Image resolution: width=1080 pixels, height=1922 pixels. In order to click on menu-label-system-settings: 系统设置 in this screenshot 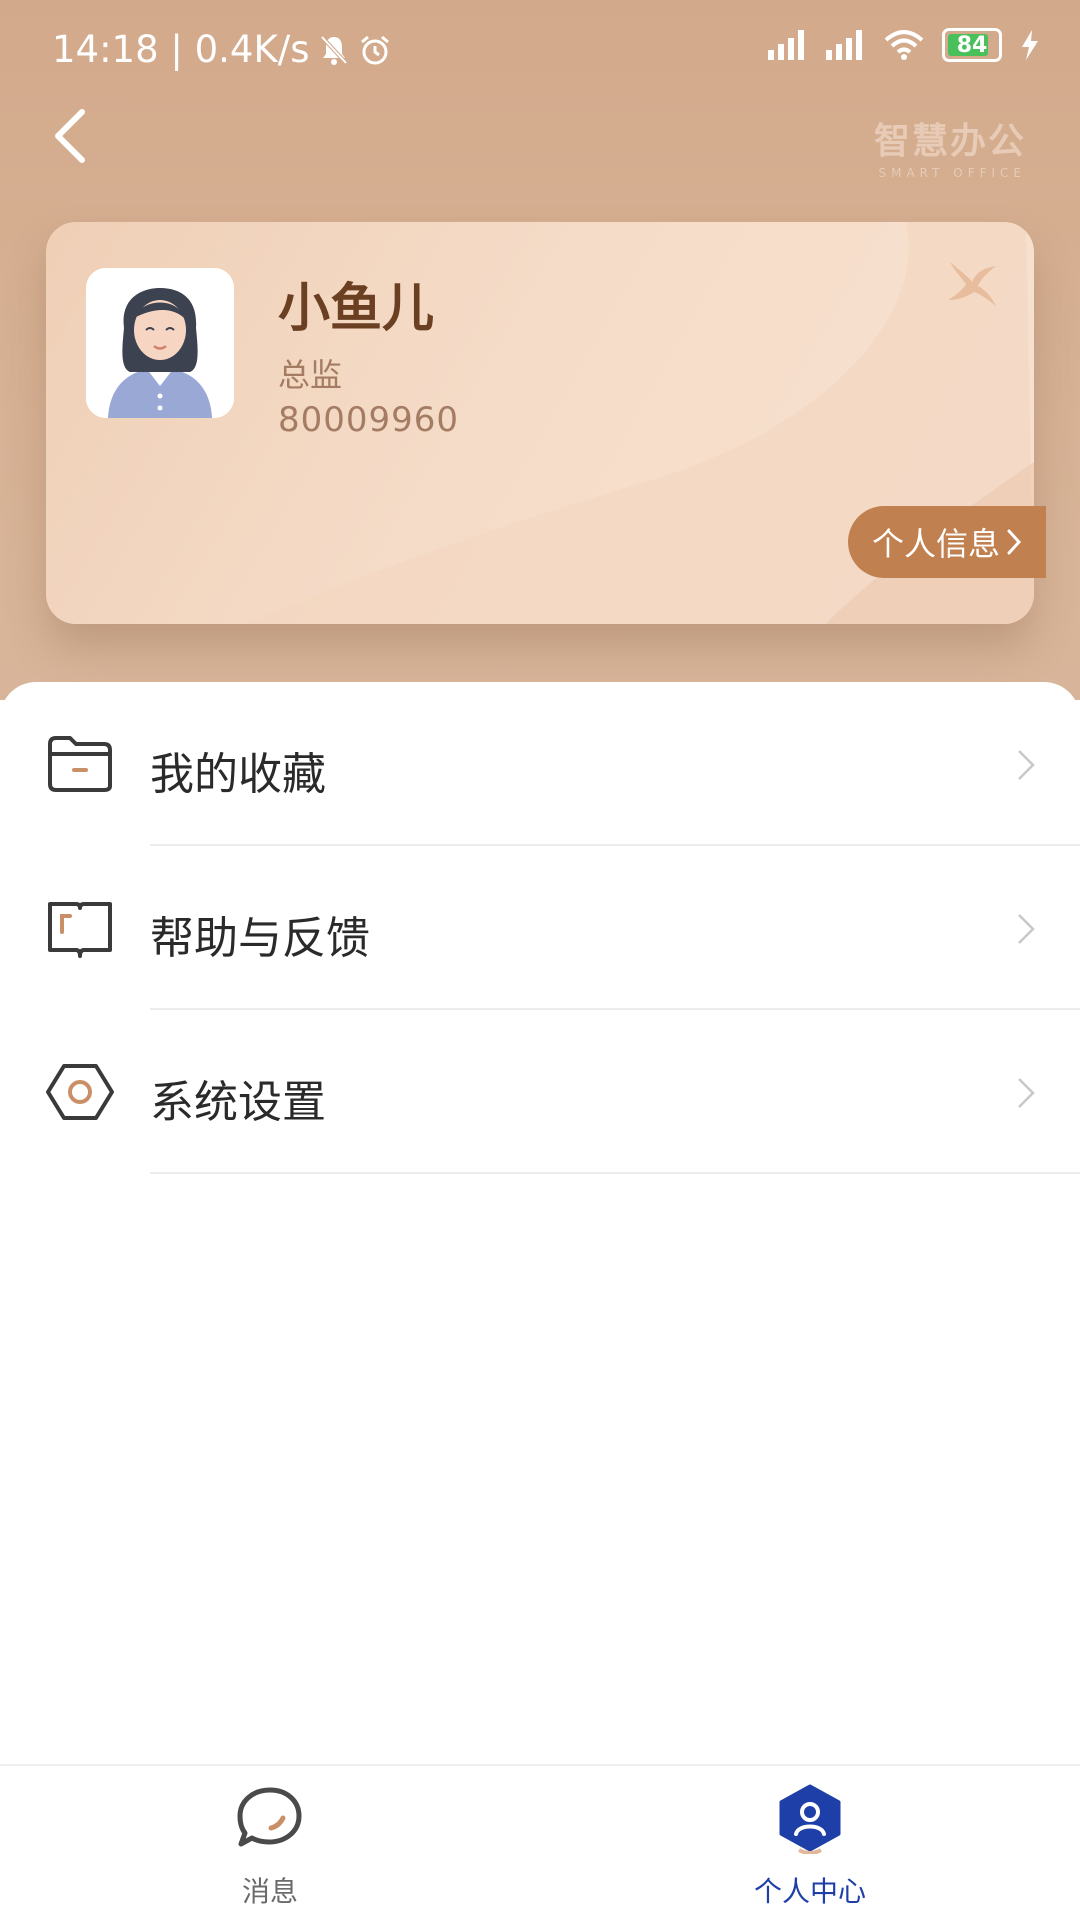, I will do `click(238, 1102)`.